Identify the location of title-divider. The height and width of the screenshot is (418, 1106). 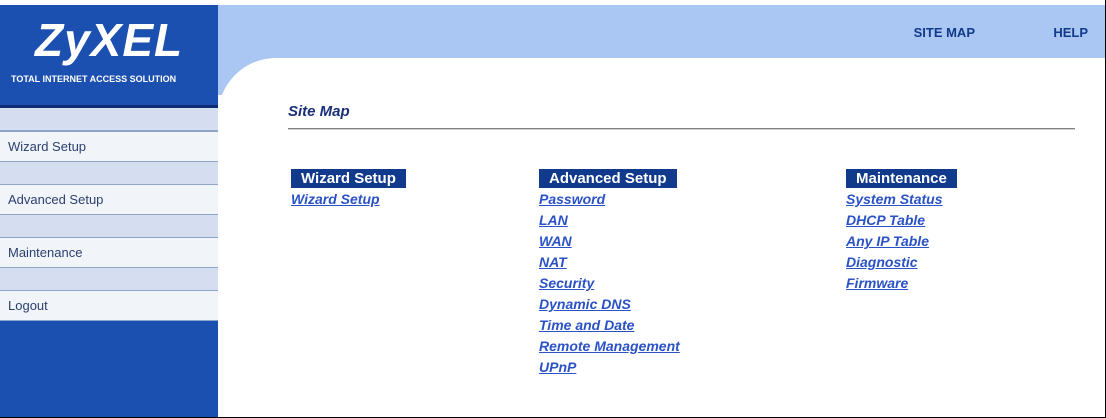
(681, 129).